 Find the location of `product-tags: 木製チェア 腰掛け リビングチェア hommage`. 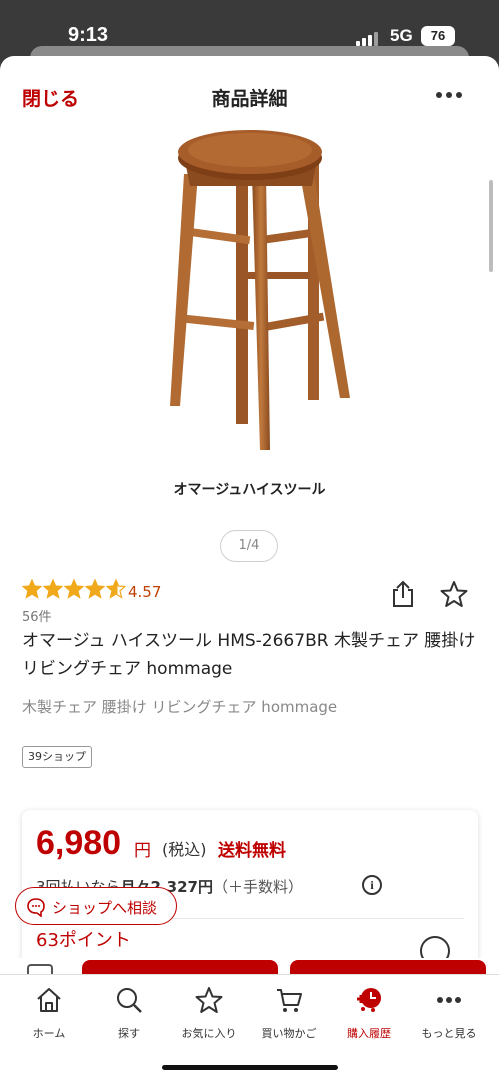

product-tags: 木製チェア 腰掛け リビングチェア hommage is located at coordinates (180, 707).